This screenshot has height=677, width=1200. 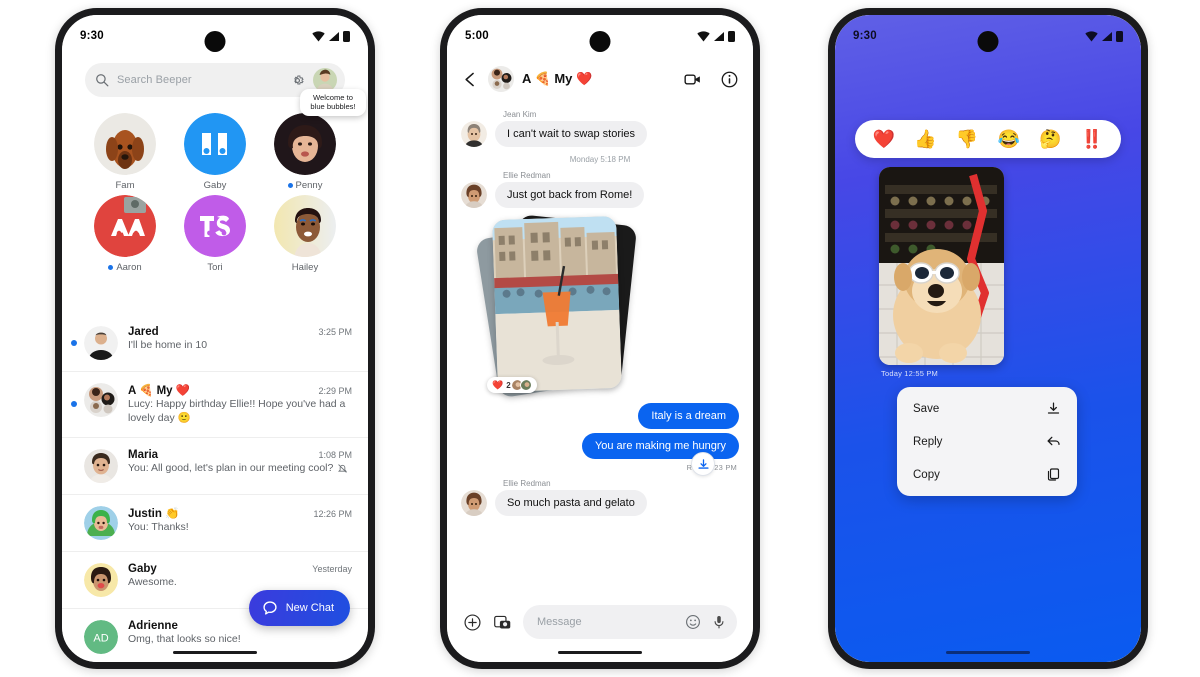 I want to click on avatar-initials: AD, so click(x=101, y=636).